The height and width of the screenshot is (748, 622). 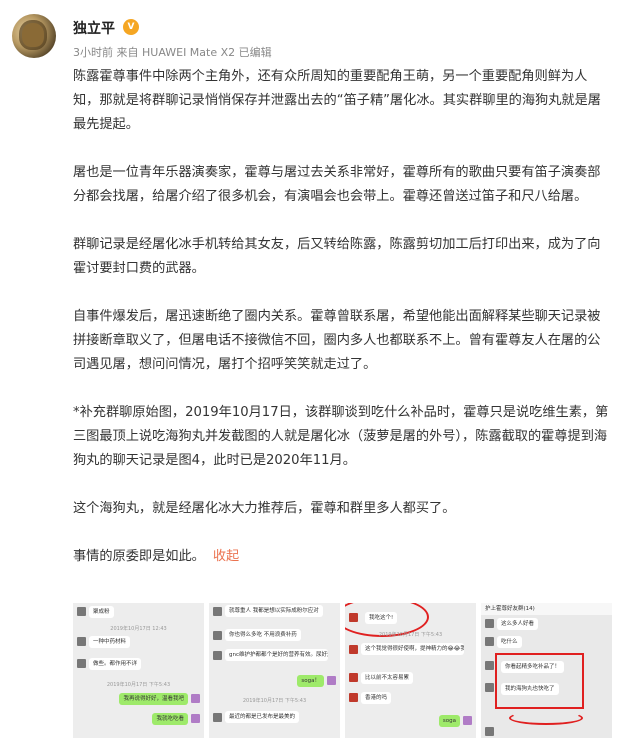 What do you see at coordinates (310, 681) in the screenshot?
I see `chat-message: soga！` at bounding box center [310, 681].